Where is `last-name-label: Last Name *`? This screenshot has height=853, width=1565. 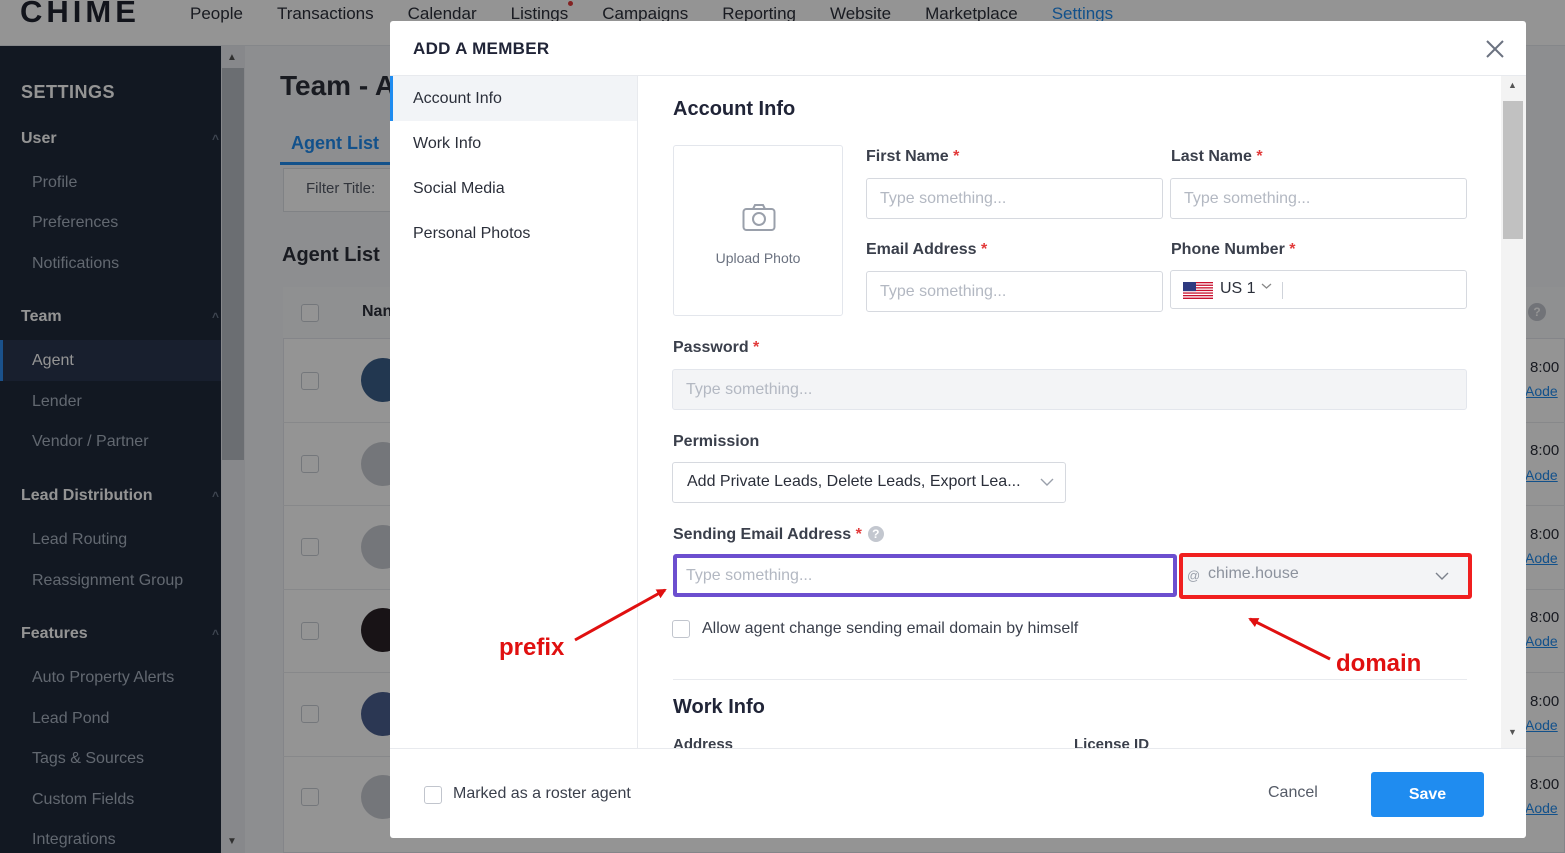 last-name-label: Last Name * is located at coordinates (1217, 157).